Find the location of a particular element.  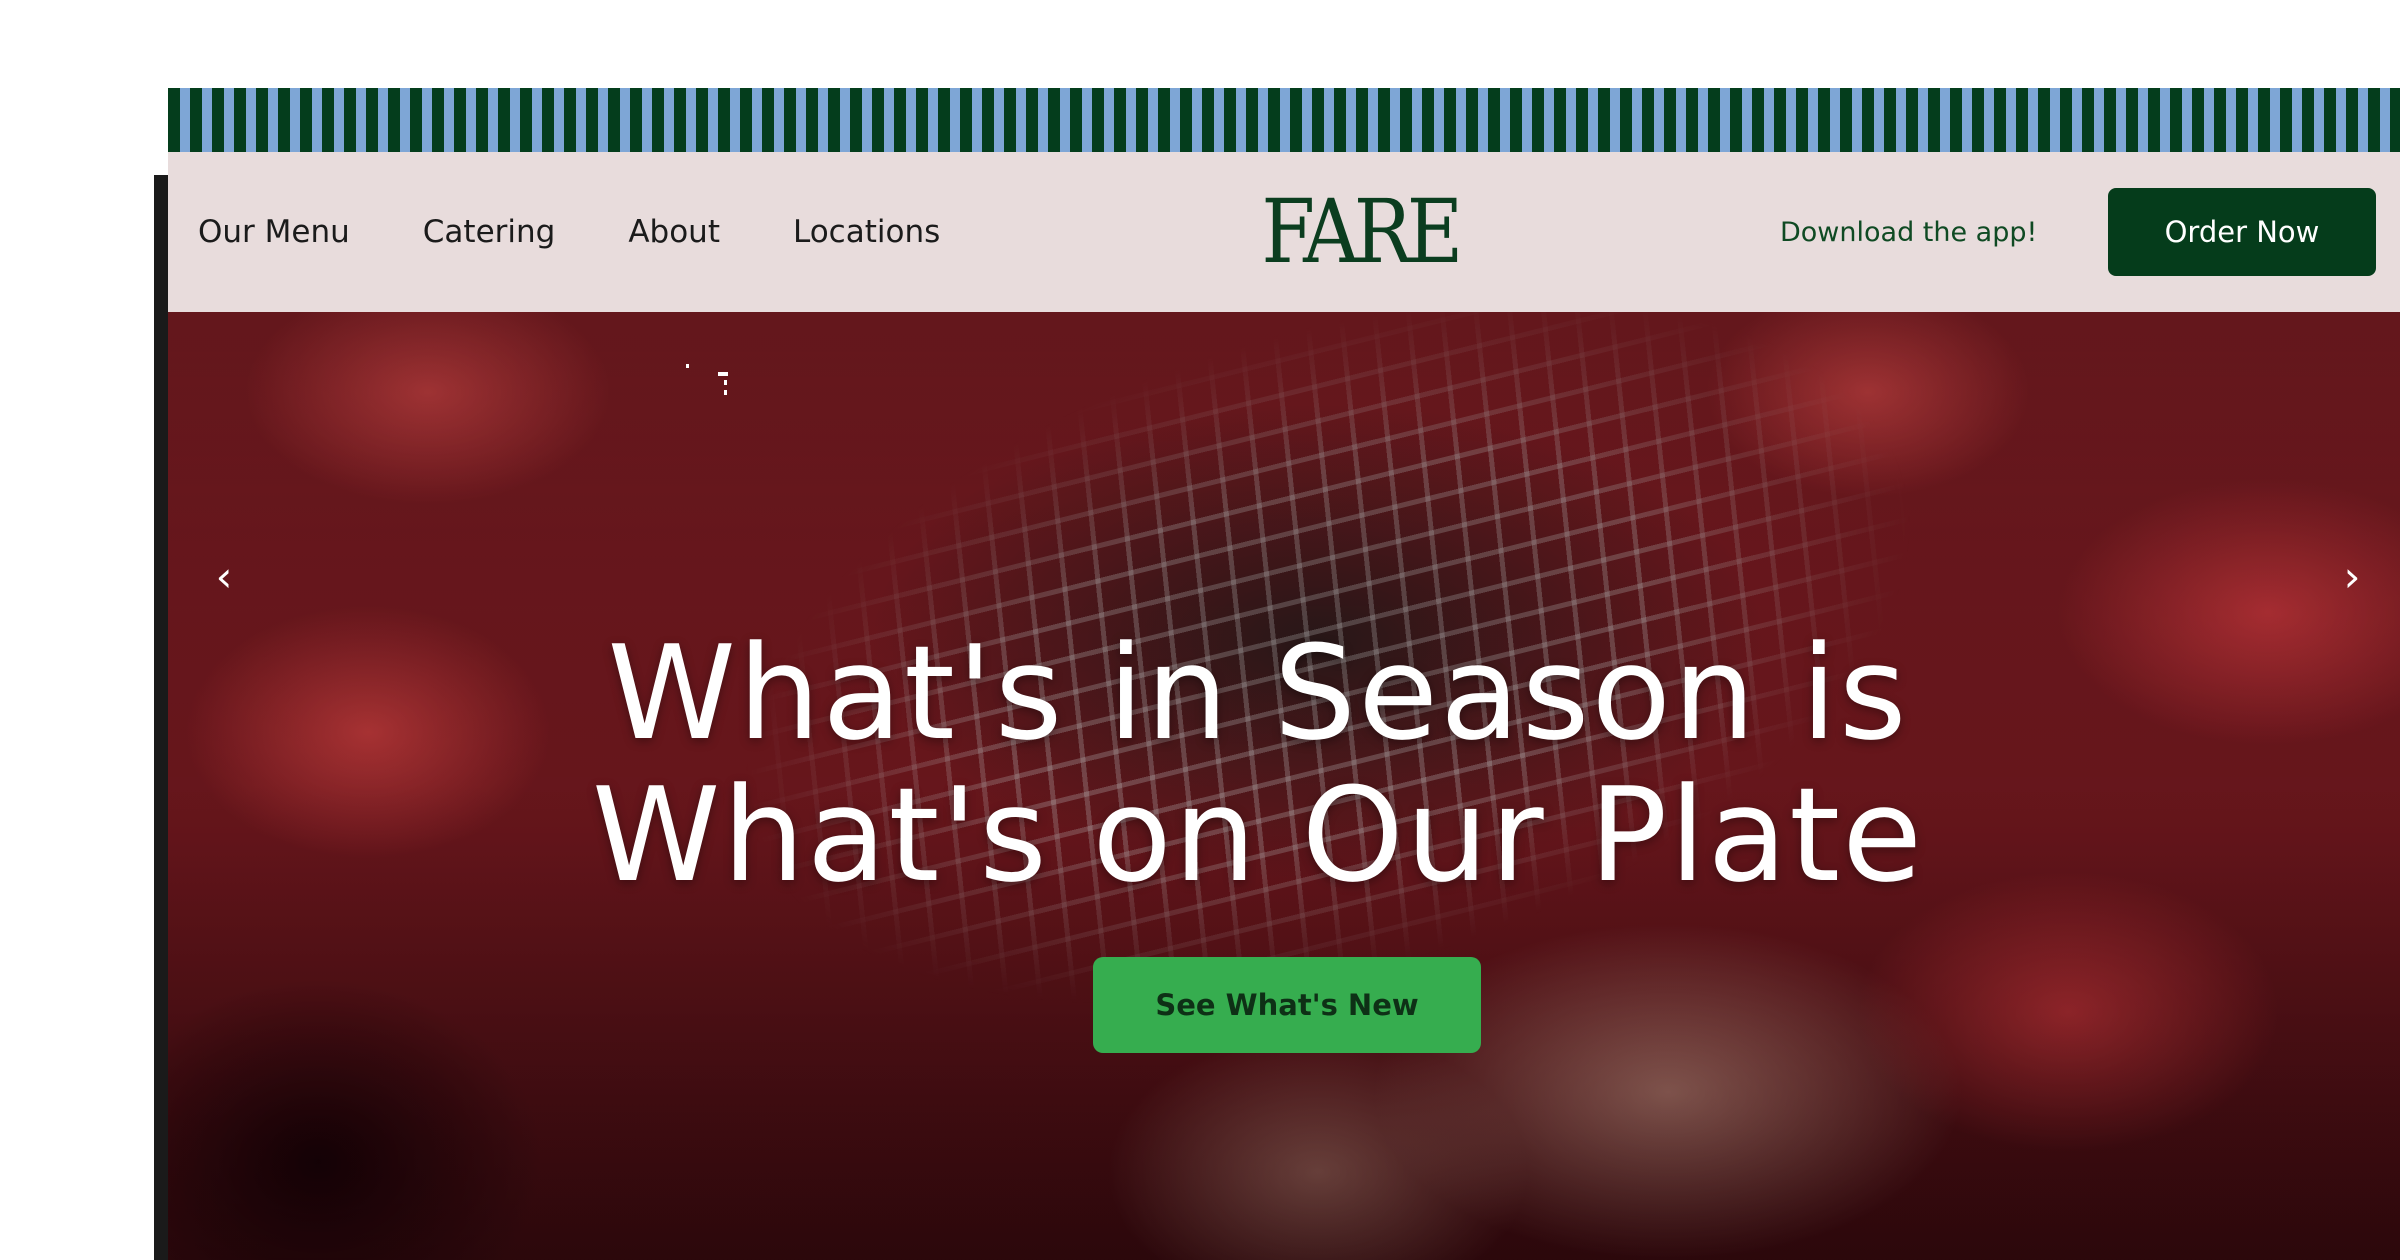

decorative-stripe-band is located at coordinates (1284, 120).